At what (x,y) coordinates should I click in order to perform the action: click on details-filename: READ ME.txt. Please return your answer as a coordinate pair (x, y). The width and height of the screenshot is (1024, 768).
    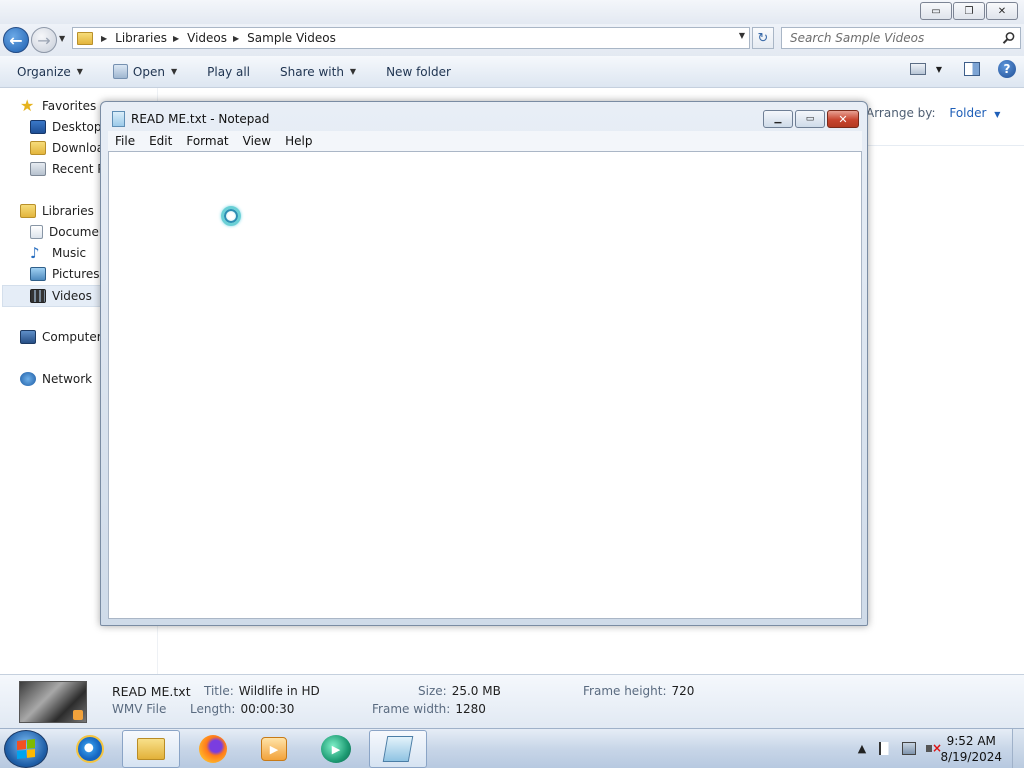
    Looking at the image, I should click on (151, 691).